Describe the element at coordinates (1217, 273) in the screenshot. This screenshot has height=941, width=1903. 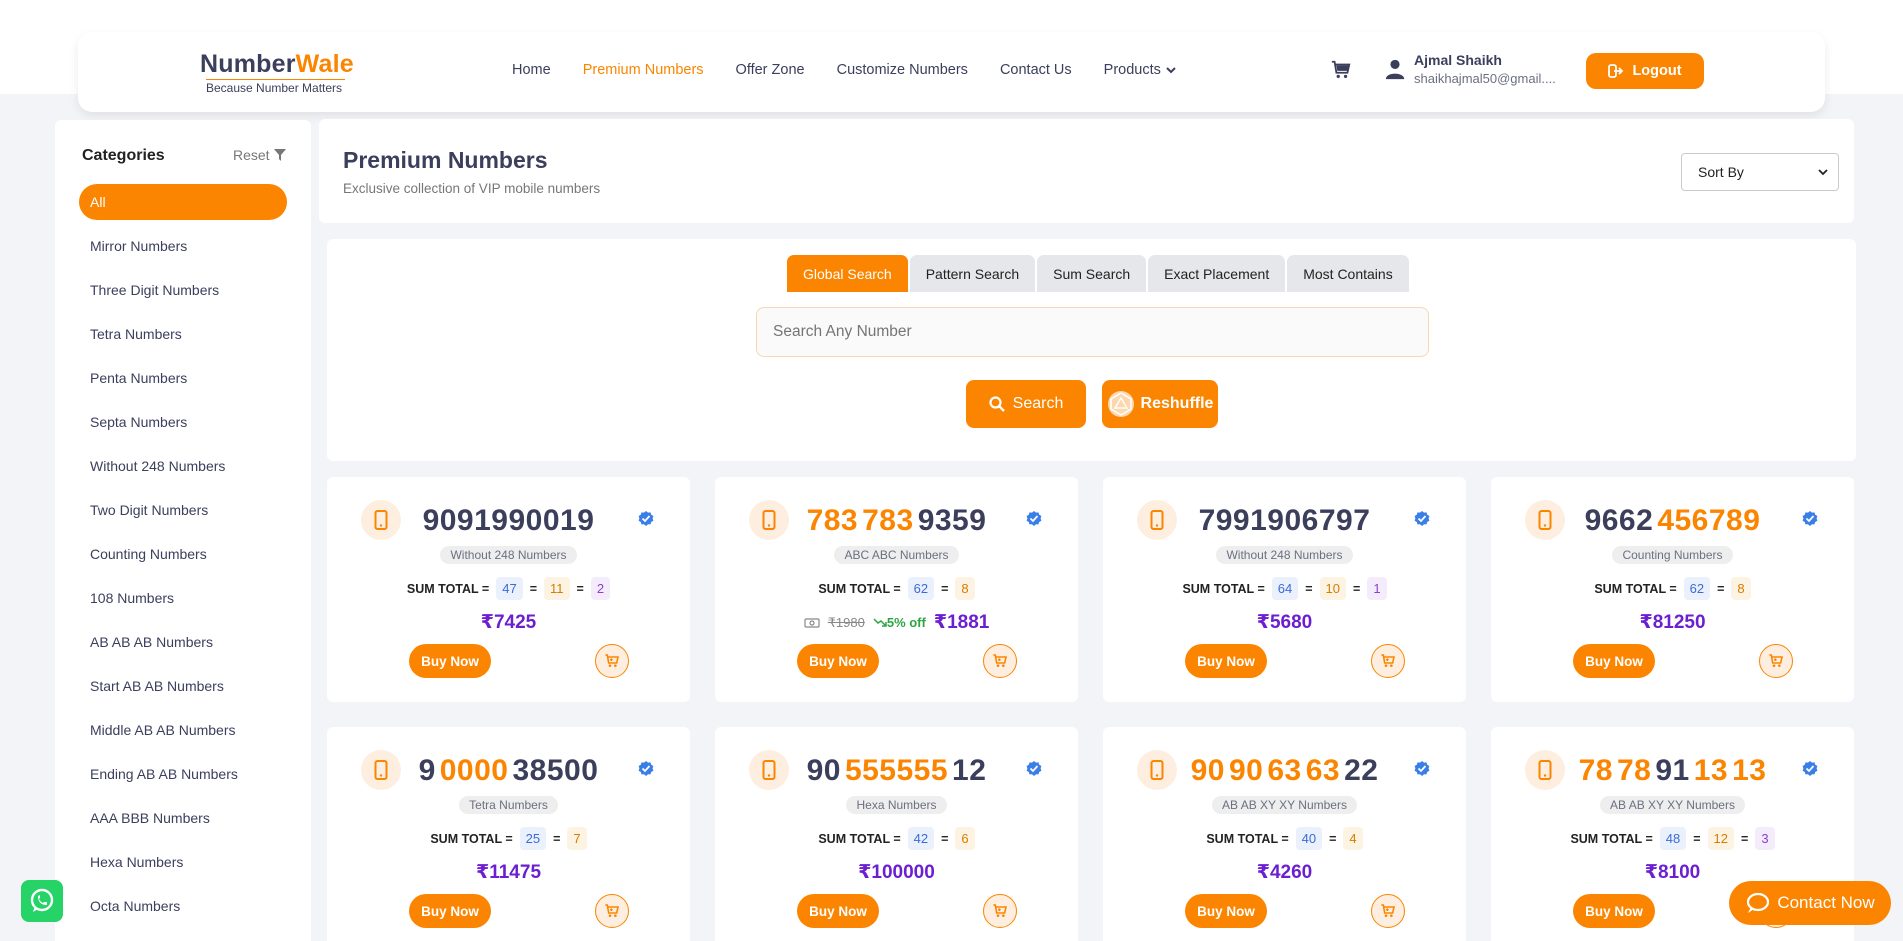
I see `tab-exact-placement: Exact Placement` at that location.